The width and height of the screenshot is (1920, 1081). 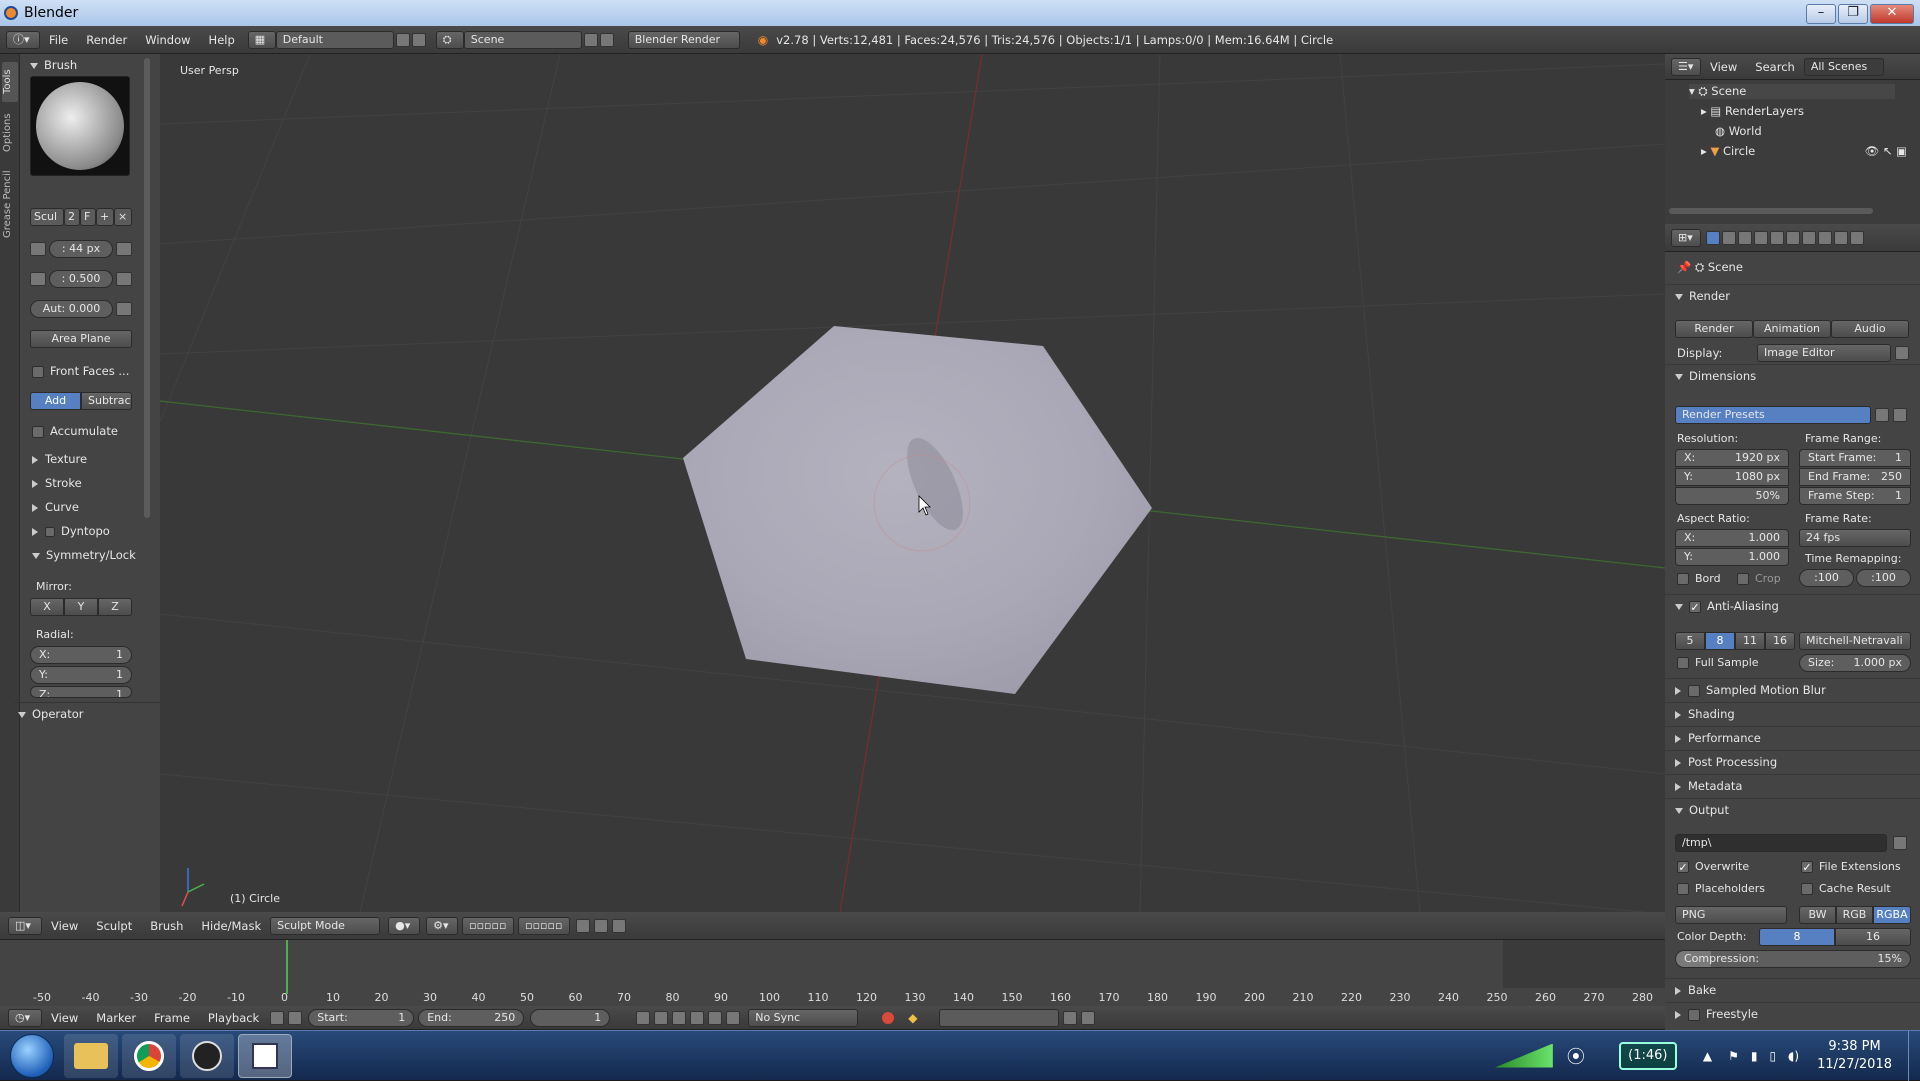 I want to click on texture-tab-icon, so click(x=1857, y=237).